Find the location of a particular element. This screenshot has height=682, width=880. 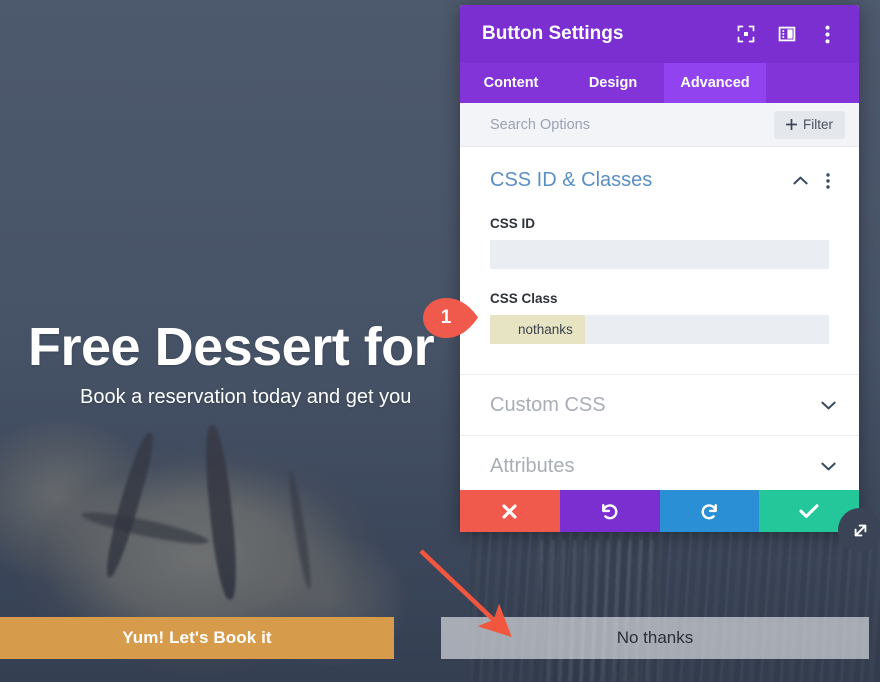

hero-title: Free Dessert for is located at coordinates (231, 347).